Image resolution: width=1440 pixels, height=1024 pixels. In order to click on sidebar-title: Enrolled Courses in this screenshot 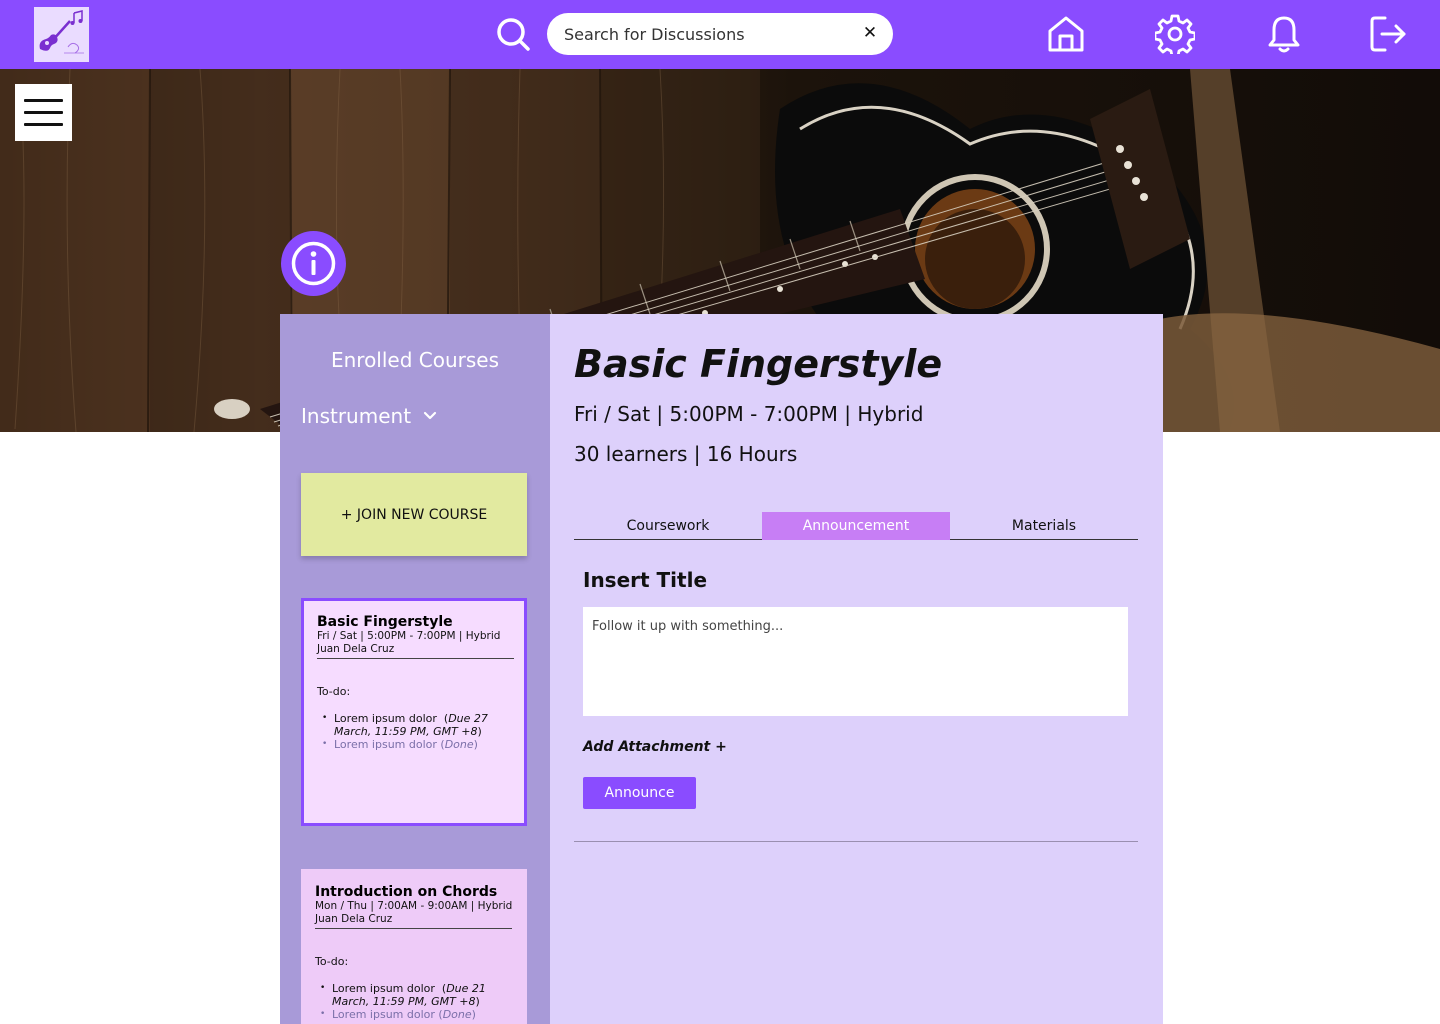, I will do `click(415, 360)`.